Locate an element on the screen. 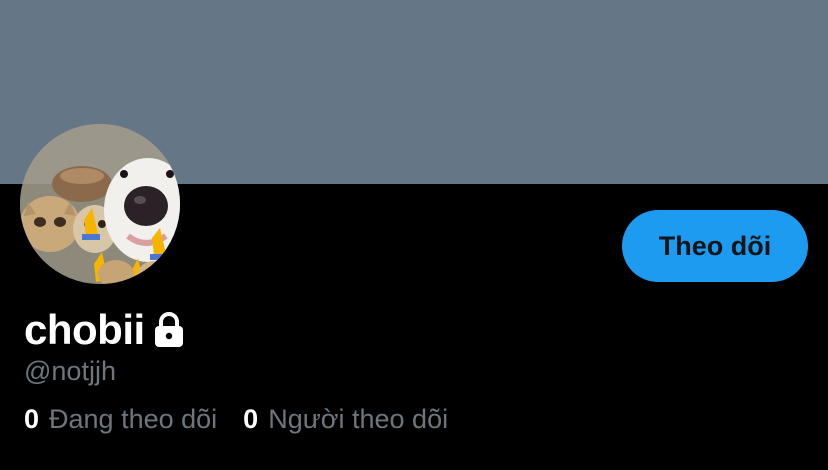 The width and height of the screenshot is (828, 470). display-name-row: chobii is located at coordinates (104, 330).